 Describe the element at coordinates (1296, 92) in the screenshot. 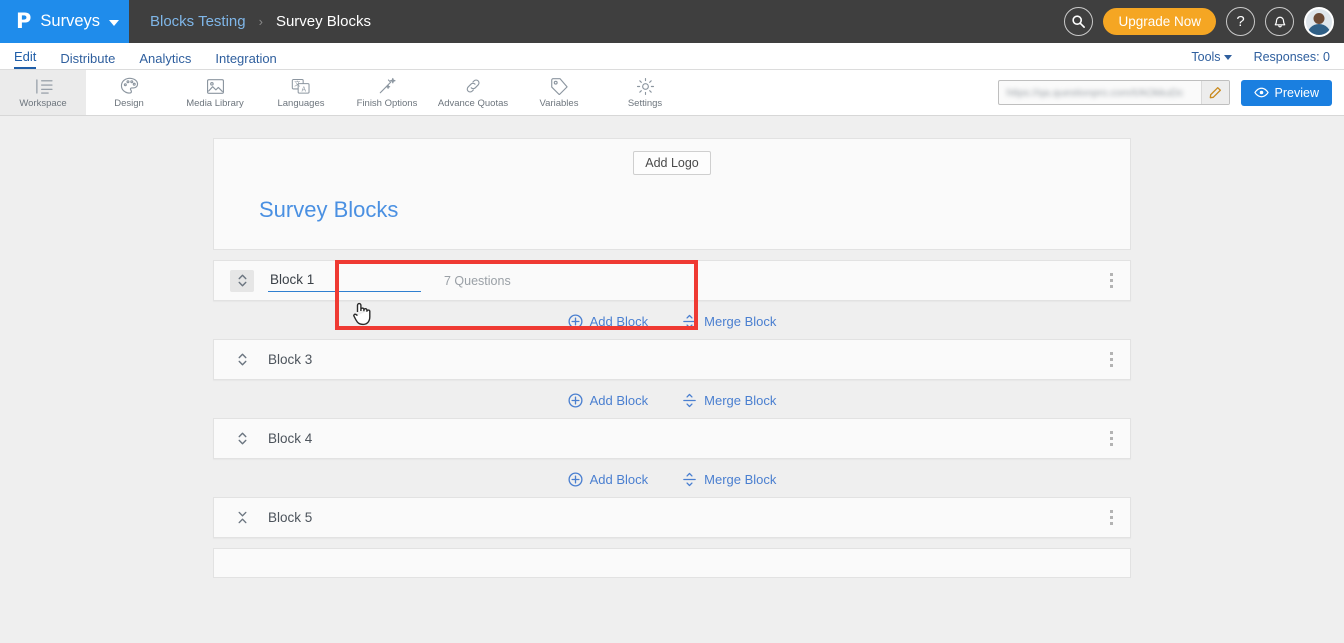

I see `preview-label: Preview` at that location.